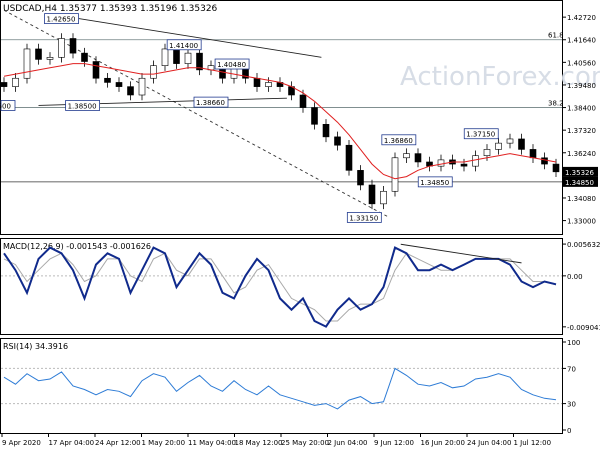 The height and width of the screenshot is (450, 600). What do you see at coordinates (556, 36) in the screenshot?
I see `fib-level-label: 61.8` at bounding box center [556, 36].